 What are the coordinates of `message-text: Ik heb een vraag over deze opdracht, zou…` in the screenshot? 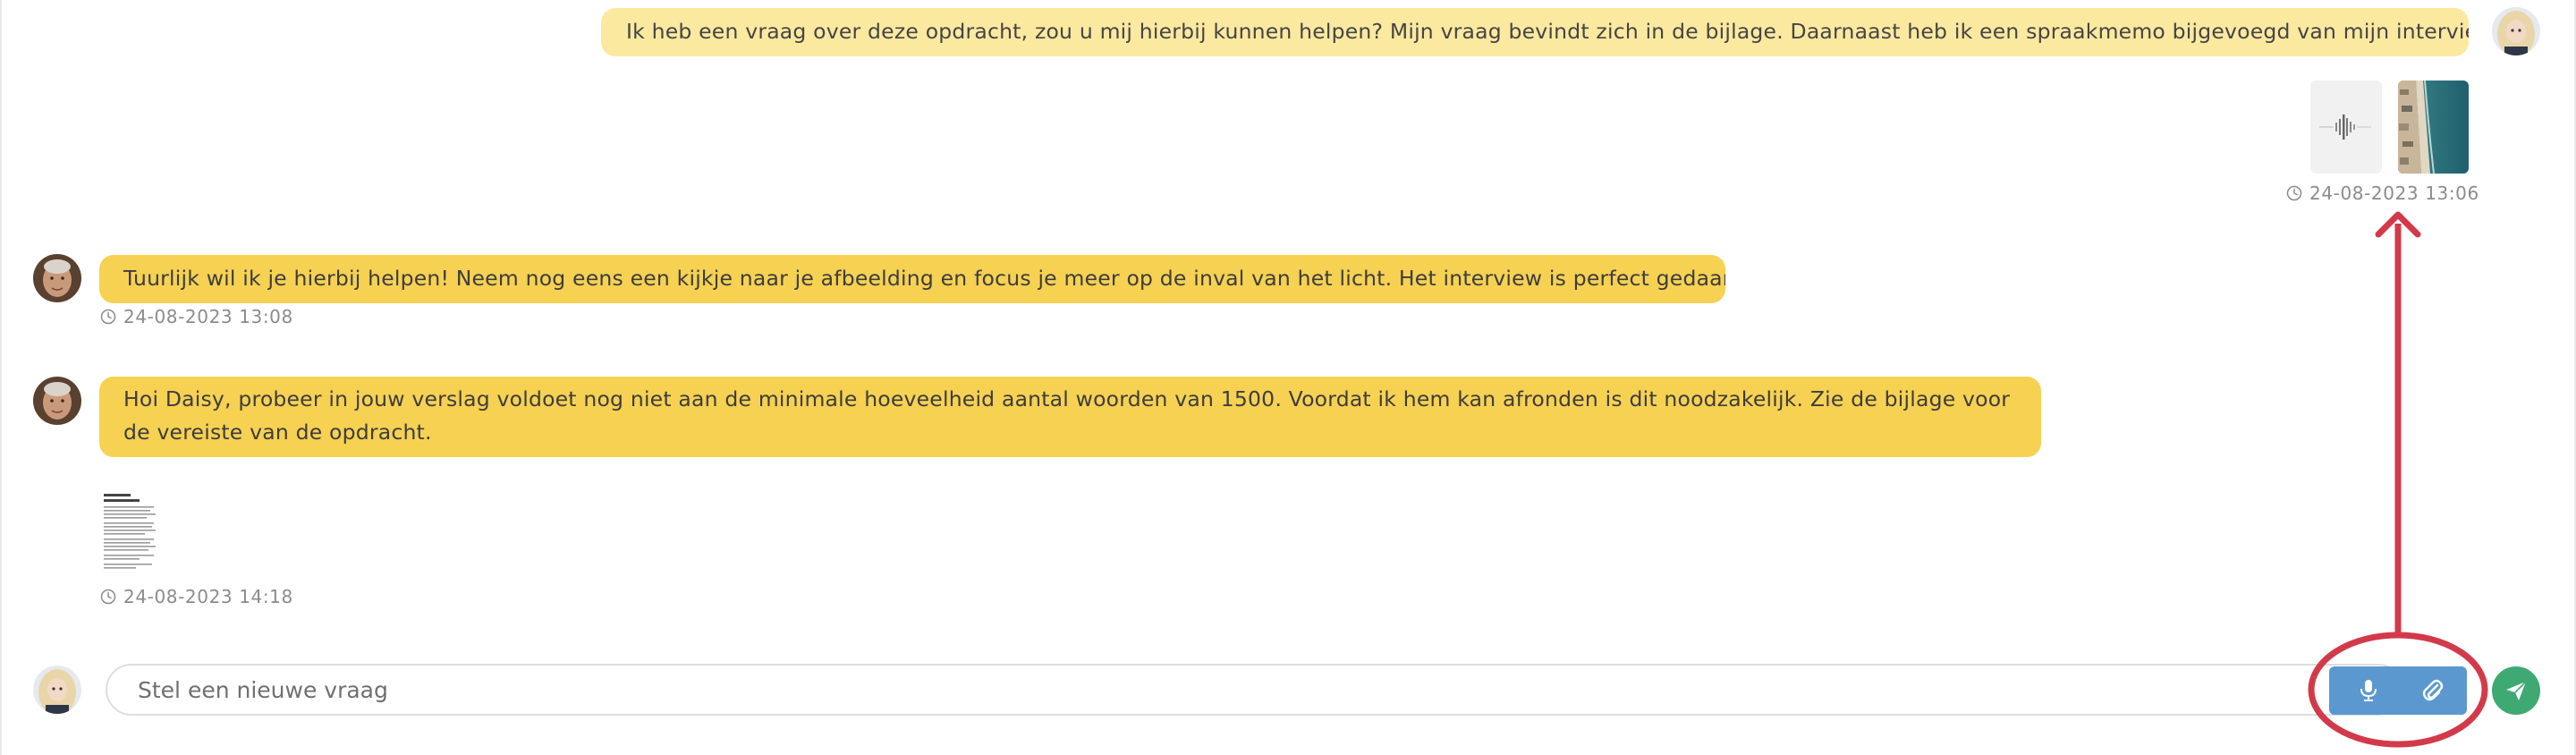 It's located at (1547, 31).